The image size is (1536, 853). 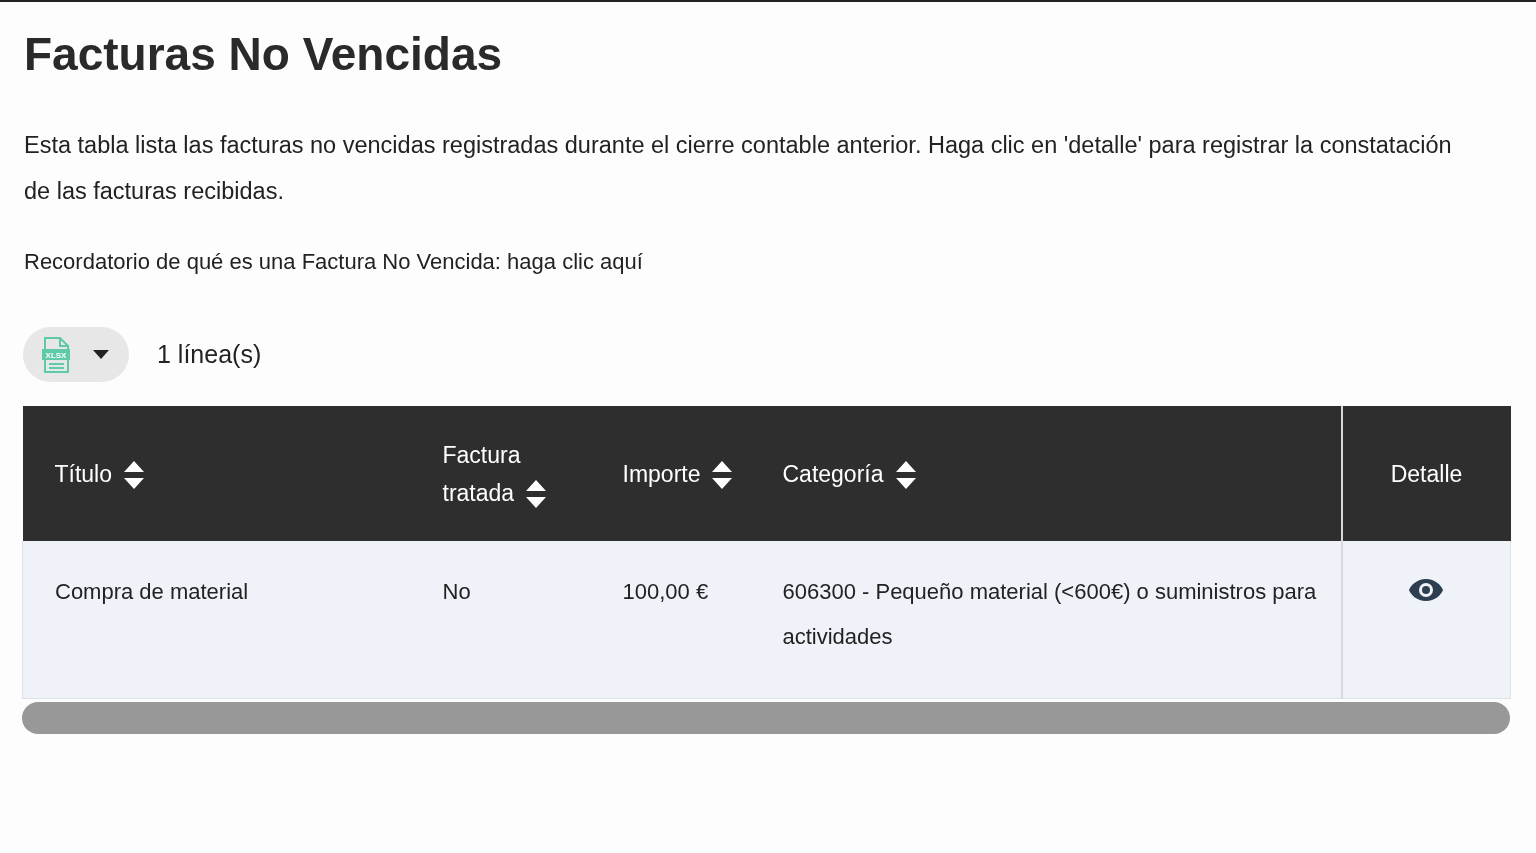 What do you see at coordinates (152, 591) in the screenshot?
I see `table-cell: Compra de material` at bounding box center [152, 591].